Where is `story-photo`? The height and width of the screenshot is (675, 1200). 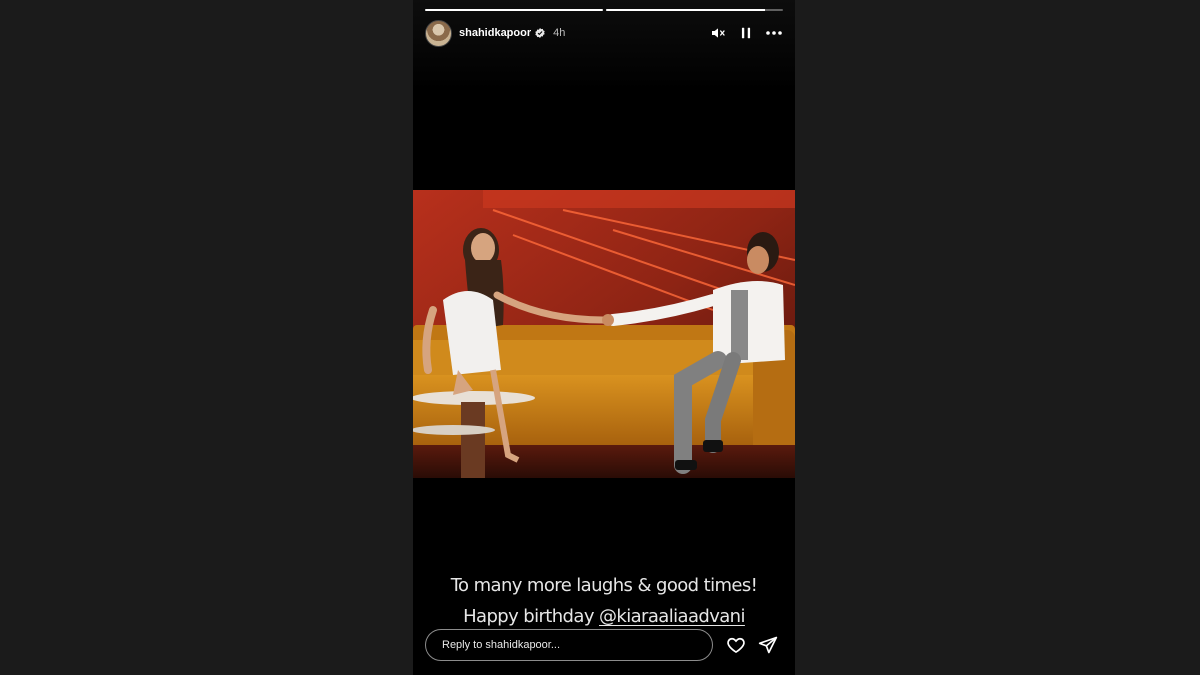 story-photo is located at coordinates (604, 334).